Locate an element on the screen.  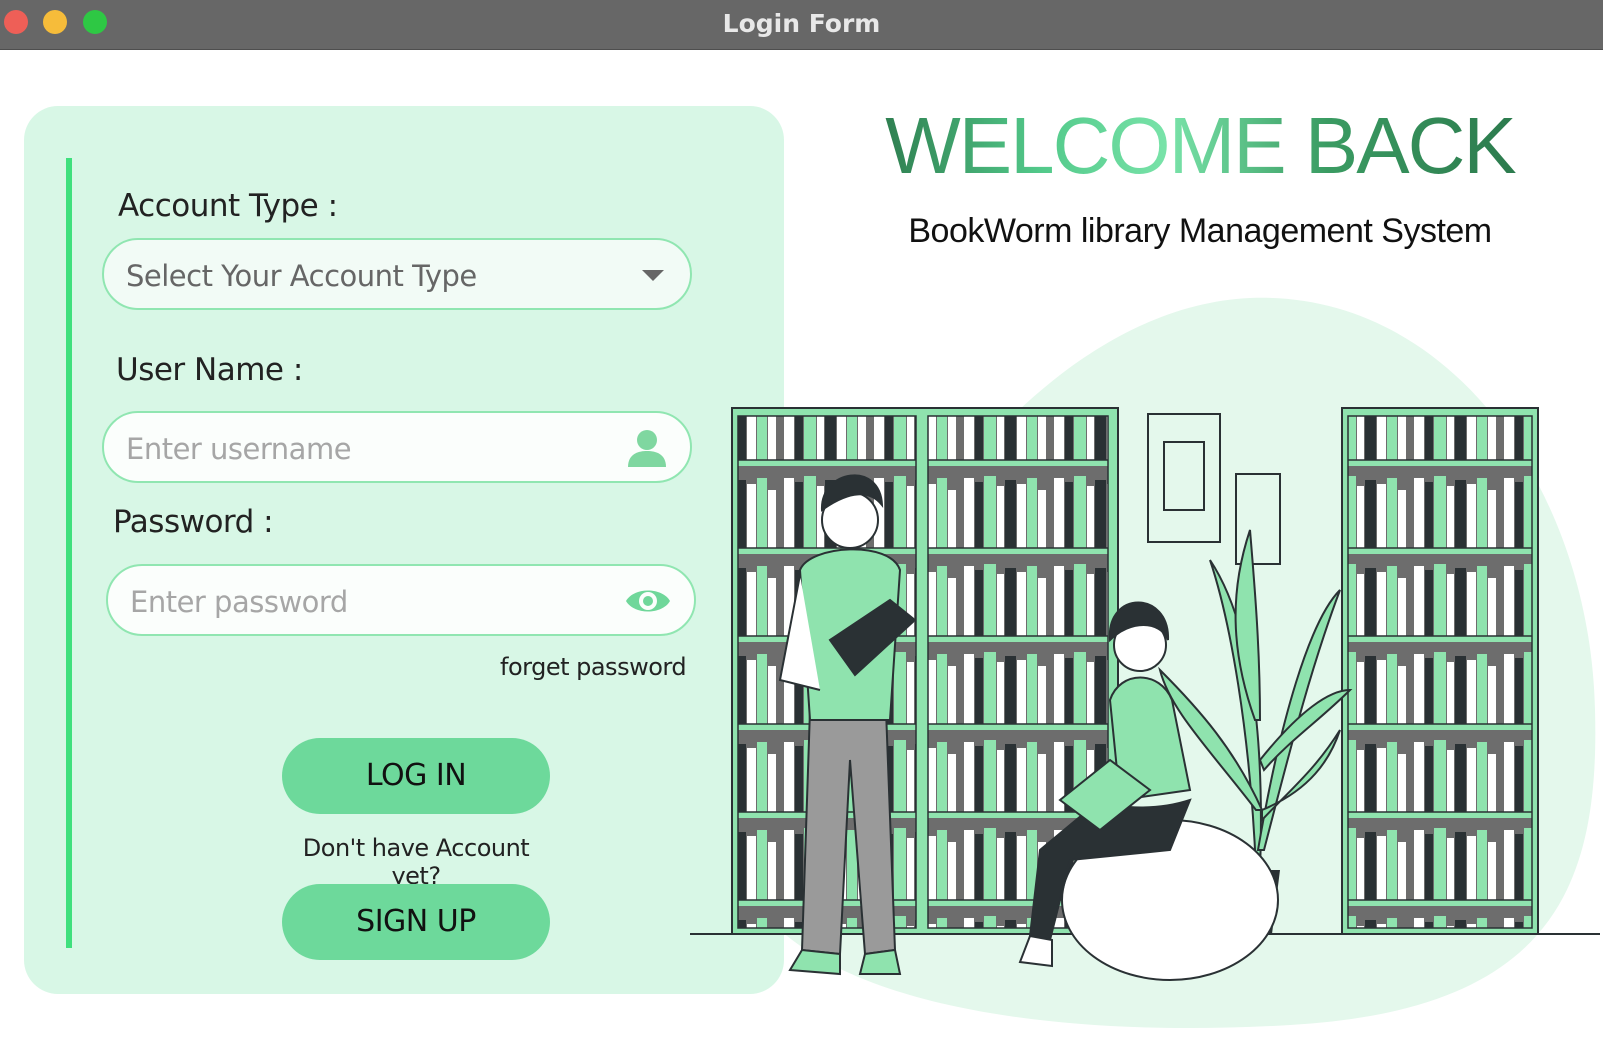
username-placeholder: Enter username is located at coordinates (239, 449).